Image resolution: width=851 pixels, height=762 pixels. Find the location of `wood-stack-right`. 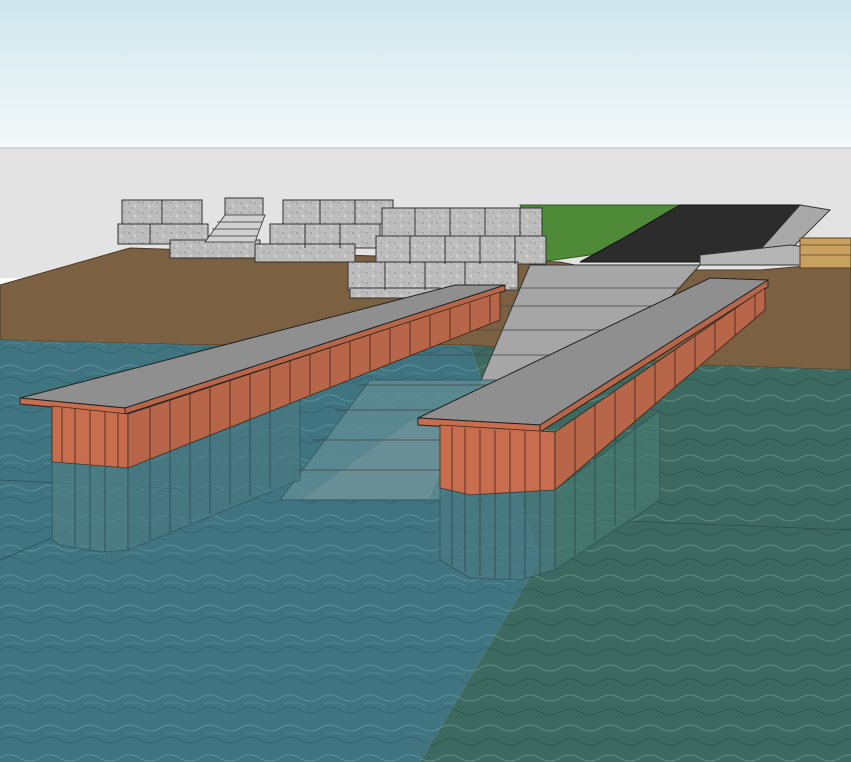

wood-stack-right is located at coordinates (825, 253).